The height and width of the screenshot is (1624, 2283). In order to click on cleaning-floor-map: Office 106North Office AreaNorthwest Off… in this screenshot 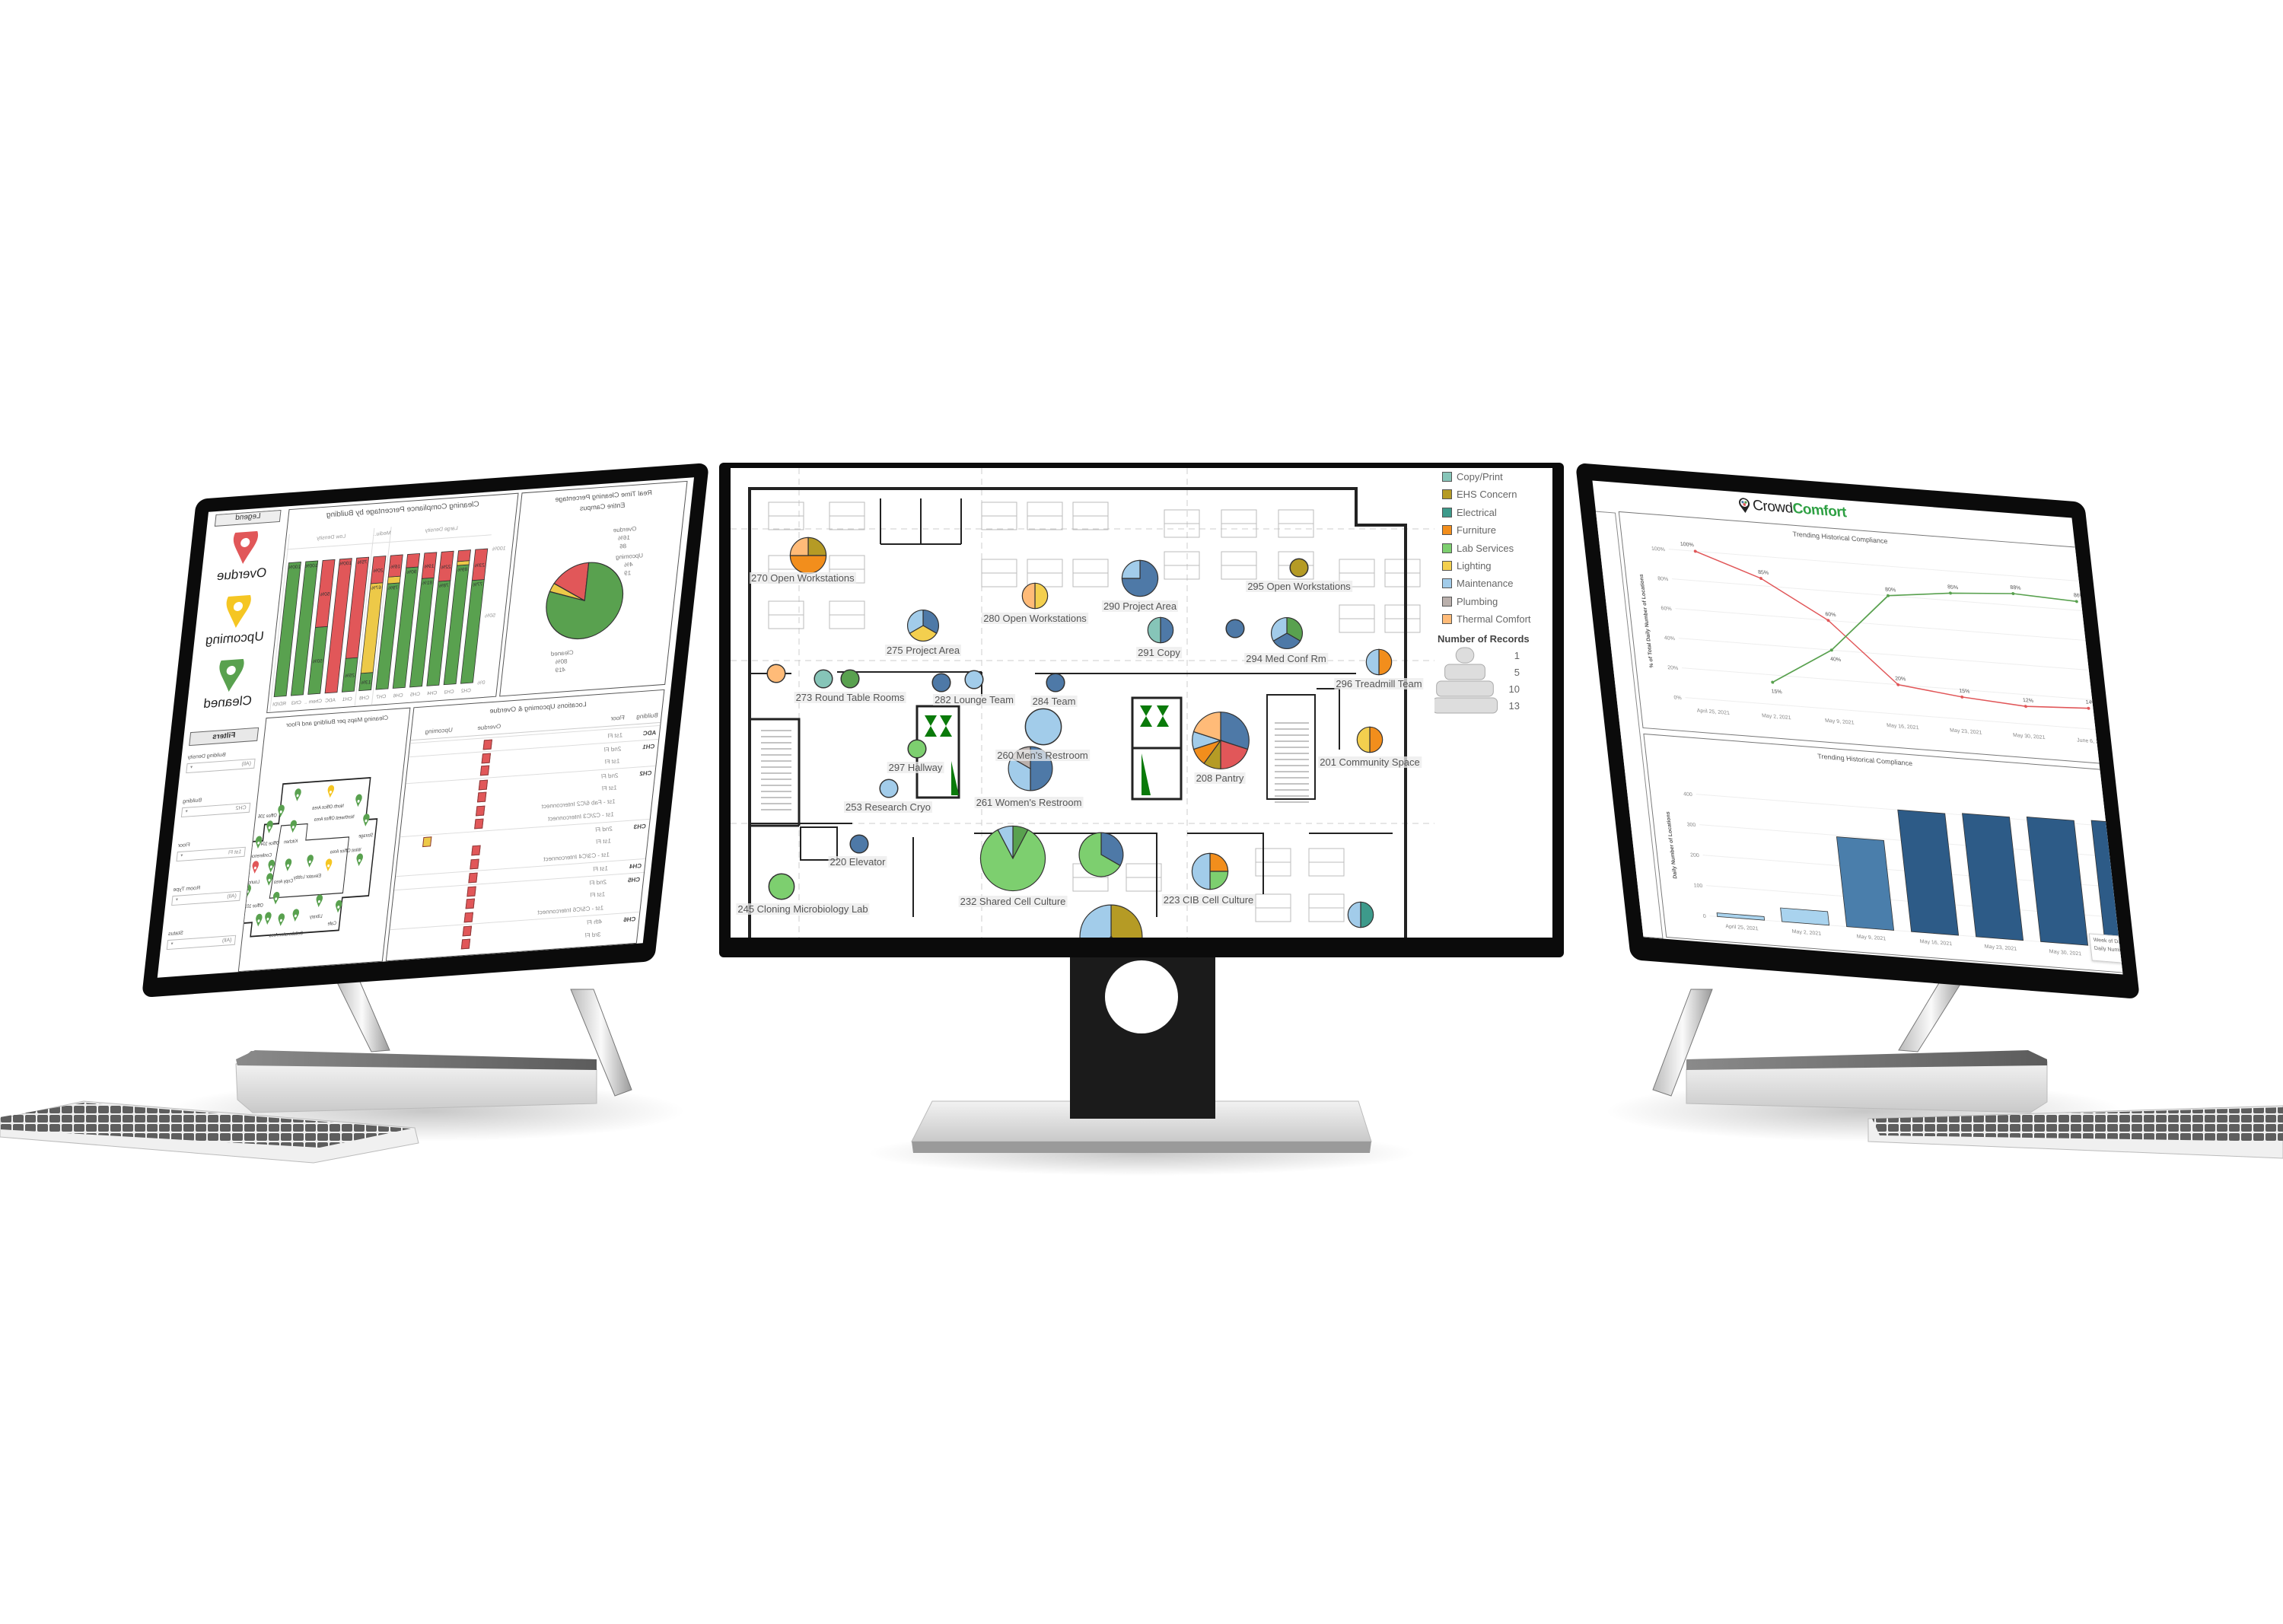, I will do `click(323, 847)`.